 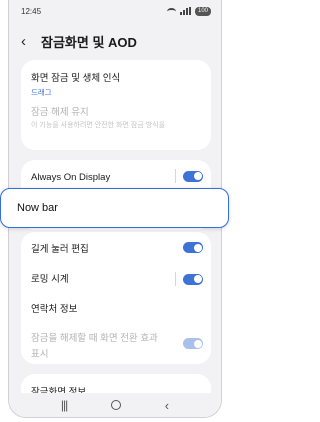 What do you see at coordinates (64, 405) in the screenshot?
I see `recents-icon: |||` at bounding box center [64, 405].